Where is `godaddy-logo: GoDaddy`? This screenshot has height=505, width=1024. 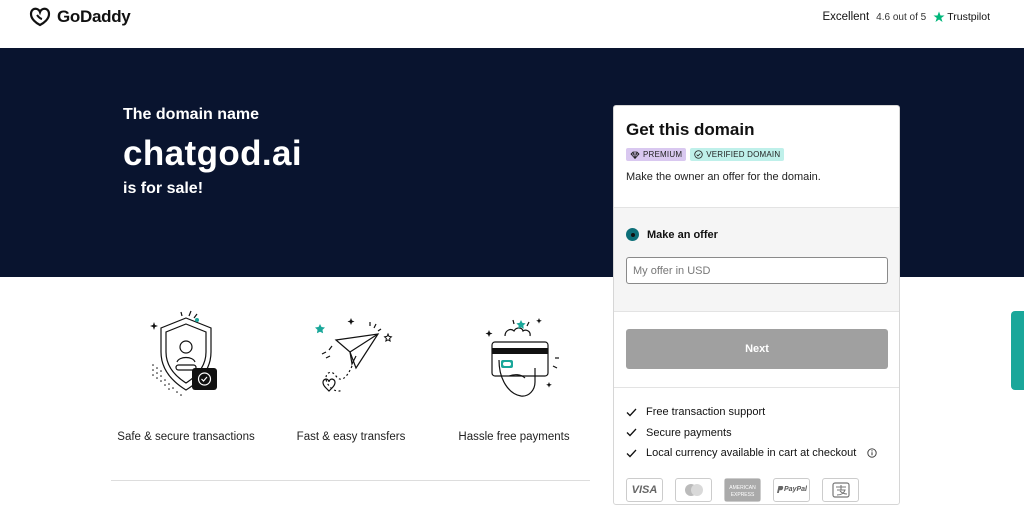
godaddy-logo: GoDaddy is located at coordinates (80, 17).